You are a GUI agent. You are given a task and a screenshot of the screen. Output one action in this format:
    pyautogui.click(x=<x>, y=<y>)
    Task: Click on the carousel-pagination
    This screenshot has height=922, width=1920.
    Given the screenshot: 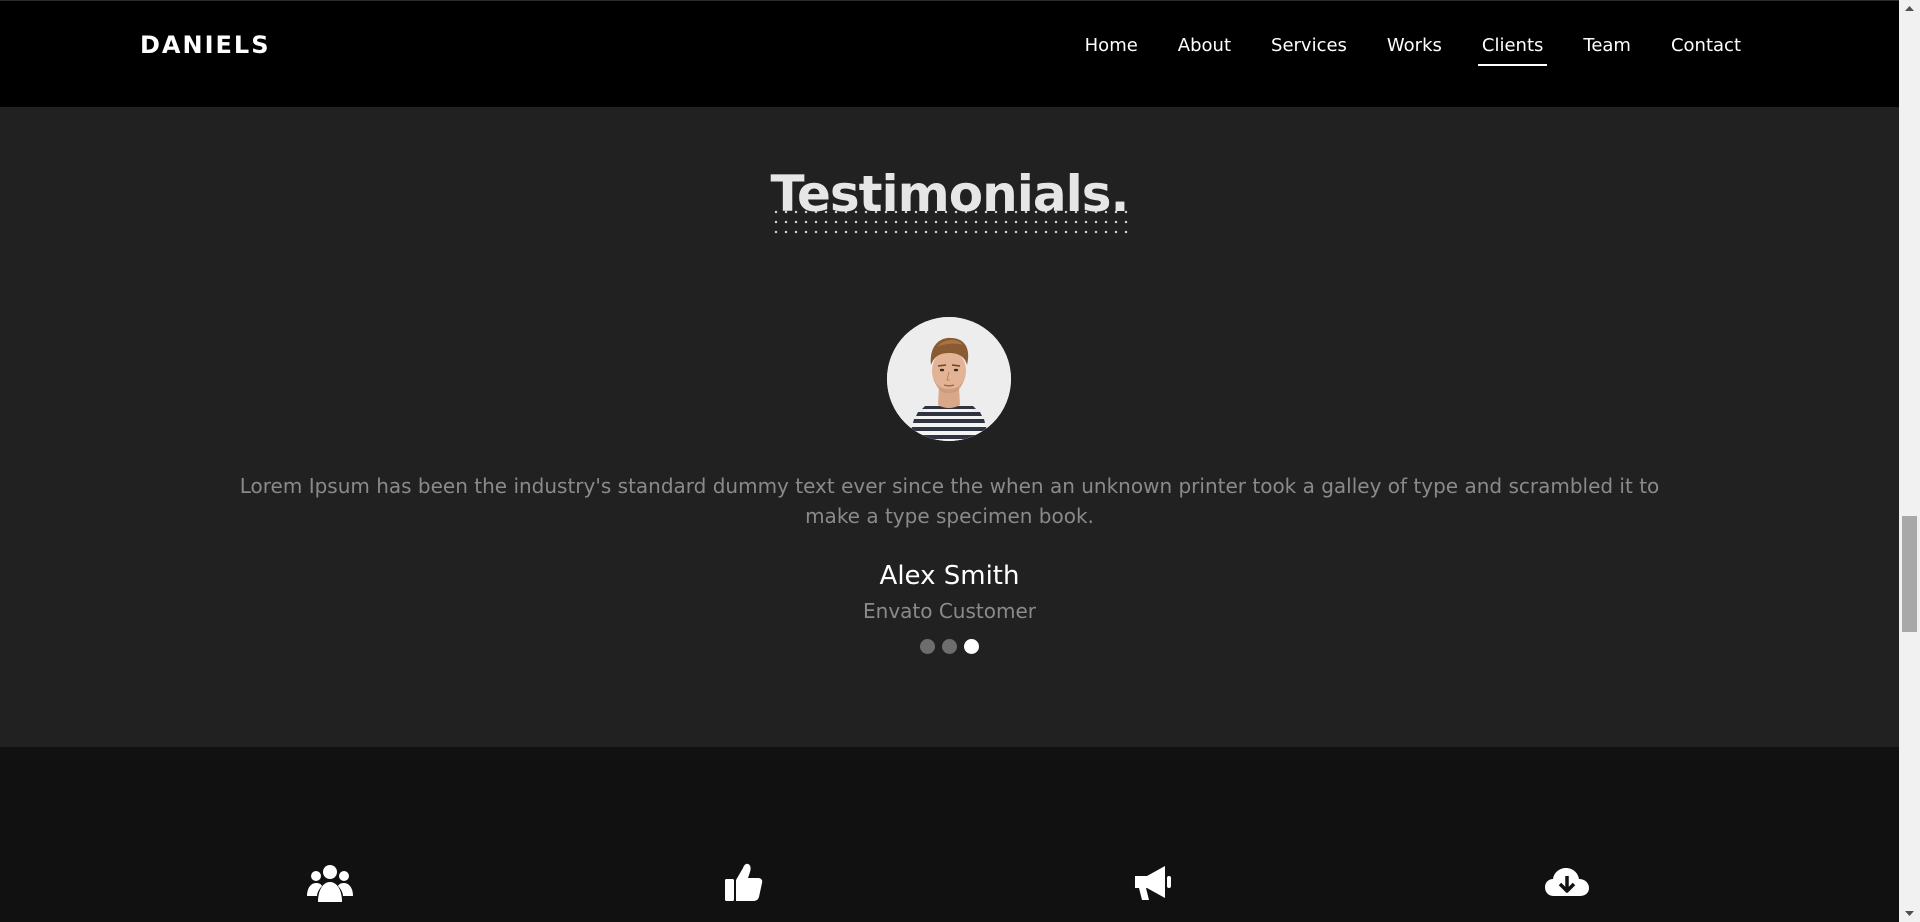 What is the action you would take?
    pyautogui.click(x=949, y=646)
    